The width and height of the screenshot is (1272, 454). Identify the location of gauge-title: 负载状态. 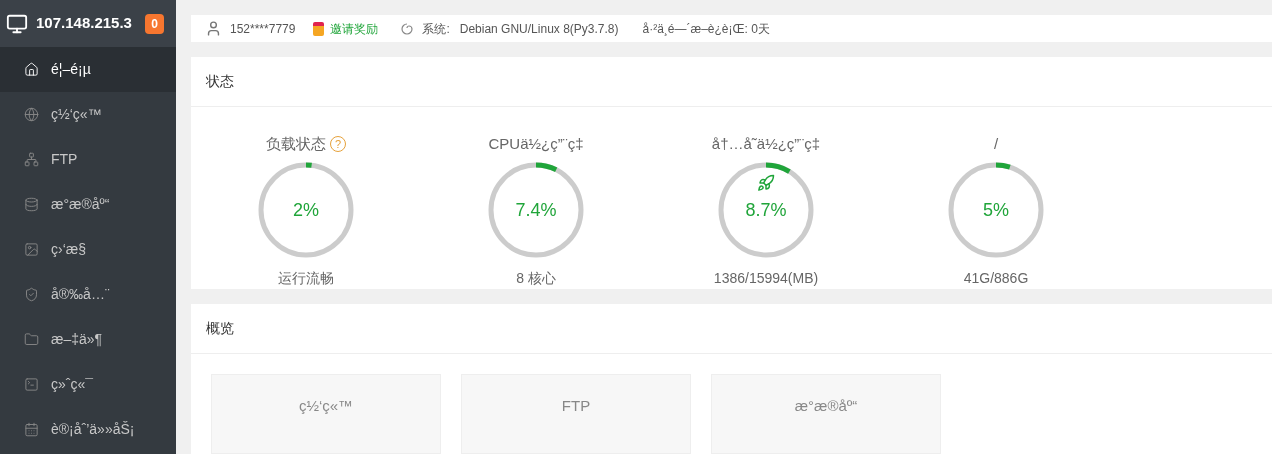
(296, 143).